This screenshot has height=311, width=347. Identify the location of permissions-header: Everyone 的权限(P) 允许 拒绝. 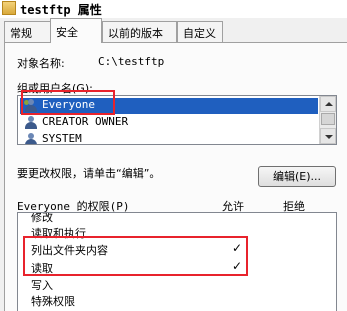
(177, 205).